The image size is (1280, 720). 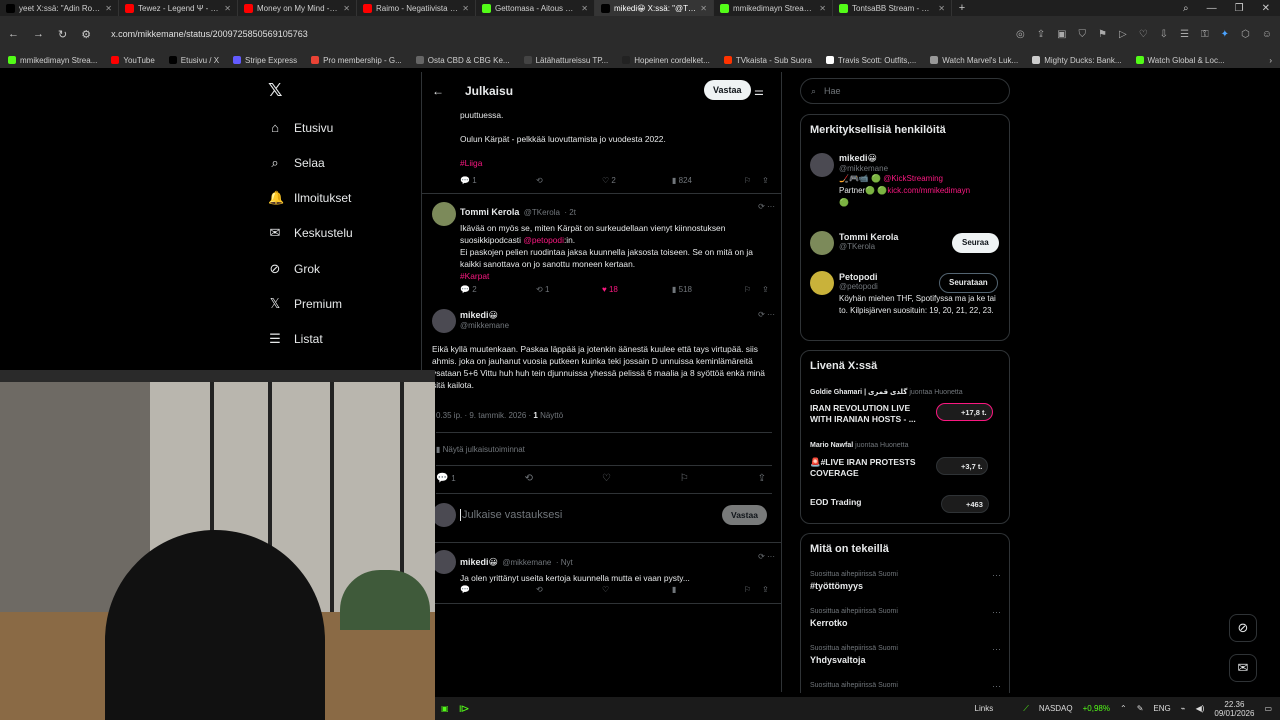 I want to click on browser-tab: mikedi😀 X:ssä: "@TKerol ✕, so click(x=654, y=8).